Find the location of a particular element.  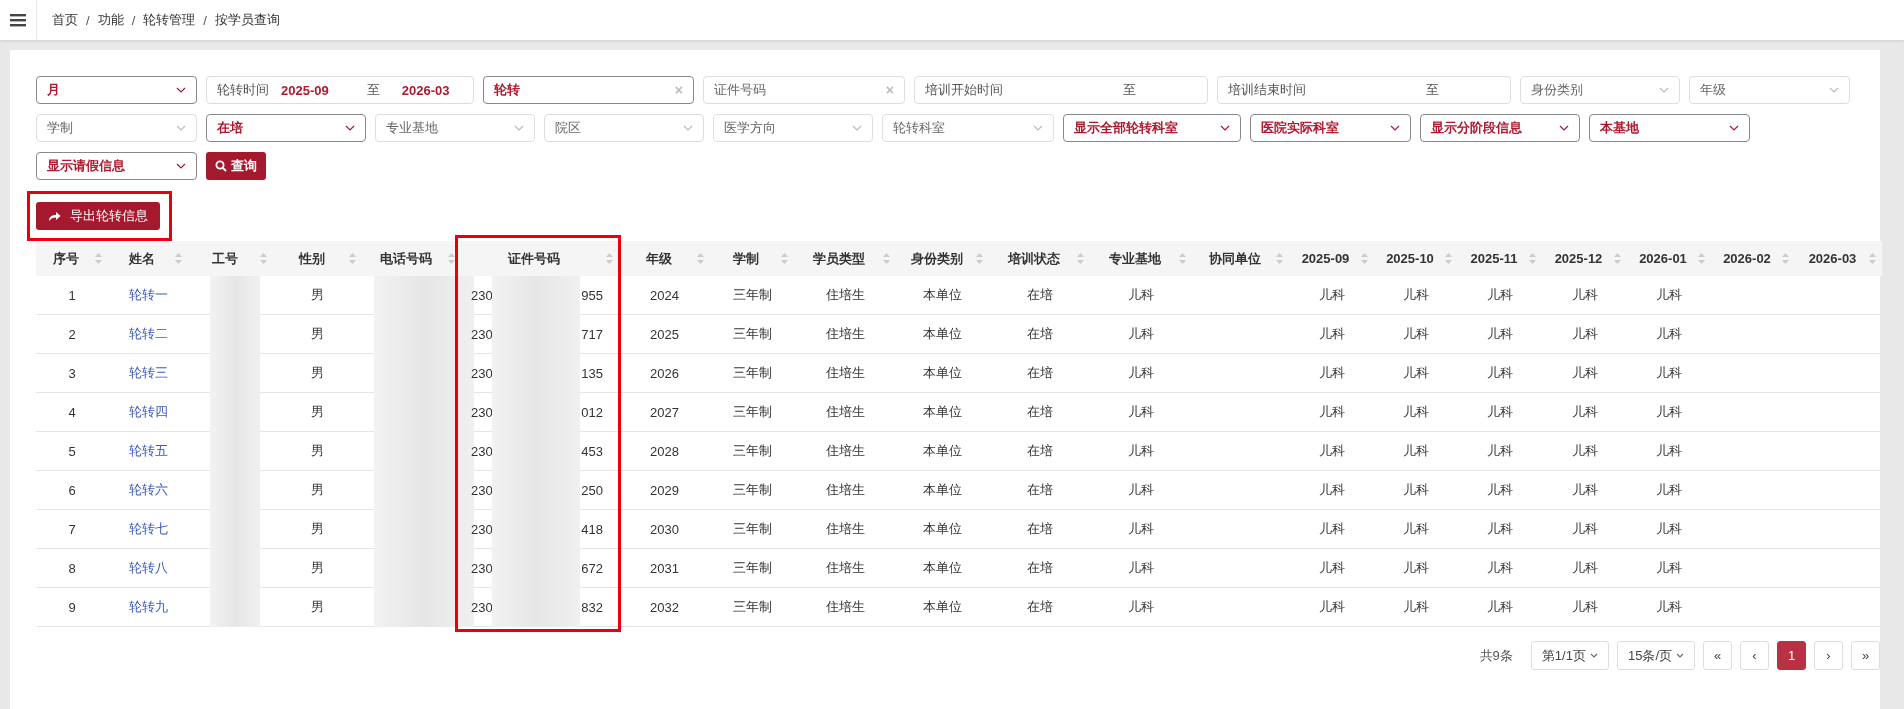

select-field: 年级 is located at coordinates (1769, 90).